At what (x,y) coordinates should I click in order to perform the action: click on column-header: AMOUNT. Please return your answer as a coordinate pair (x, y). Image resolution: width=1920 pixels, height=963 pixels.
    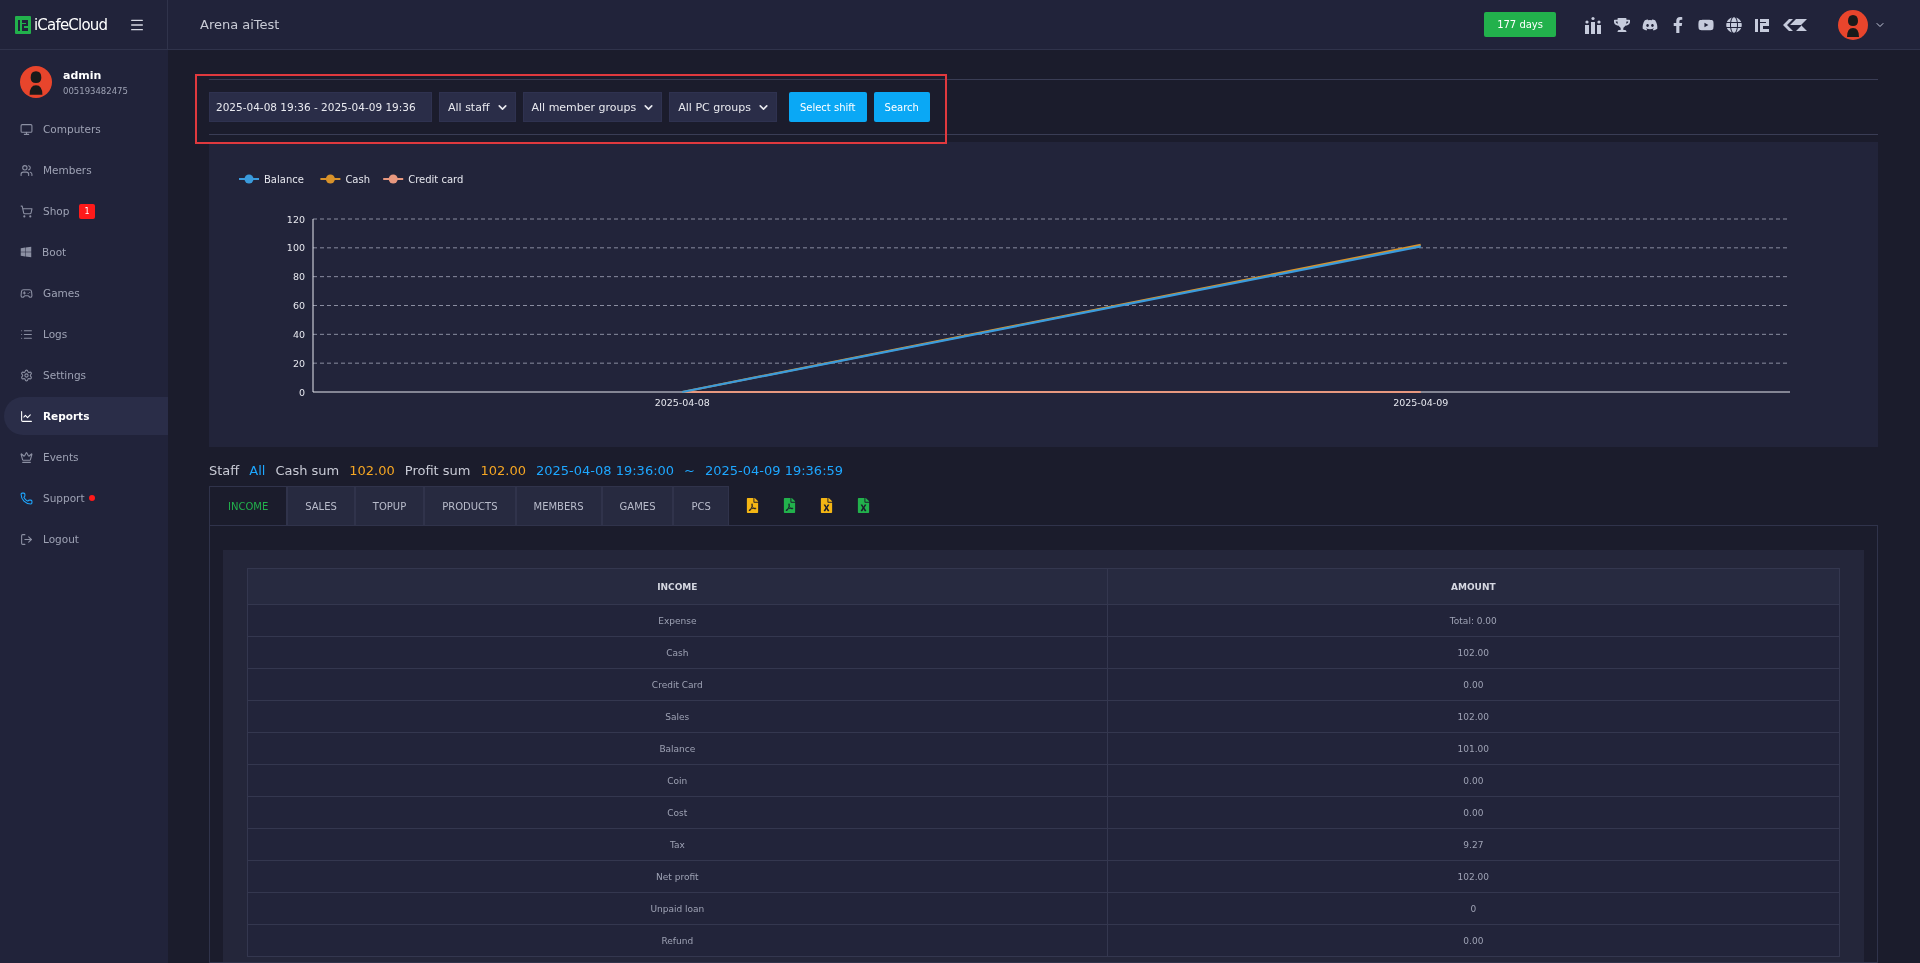
    Looking at the image, I should click on (1473, 586).